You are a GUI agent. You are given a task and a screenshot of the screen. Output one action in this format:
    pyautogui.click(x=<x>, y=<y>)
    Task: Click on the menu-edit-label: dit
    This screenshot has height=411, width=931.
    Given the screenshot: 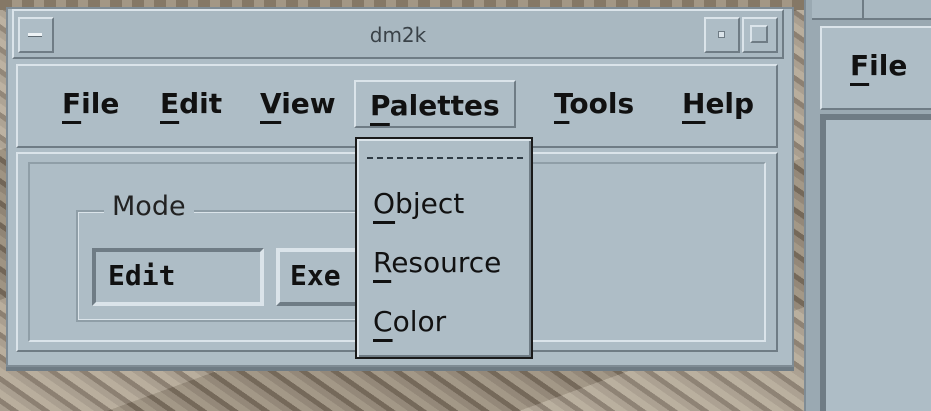 What is the action you would take?
    pyautogui.click(x=201, y=103)
    